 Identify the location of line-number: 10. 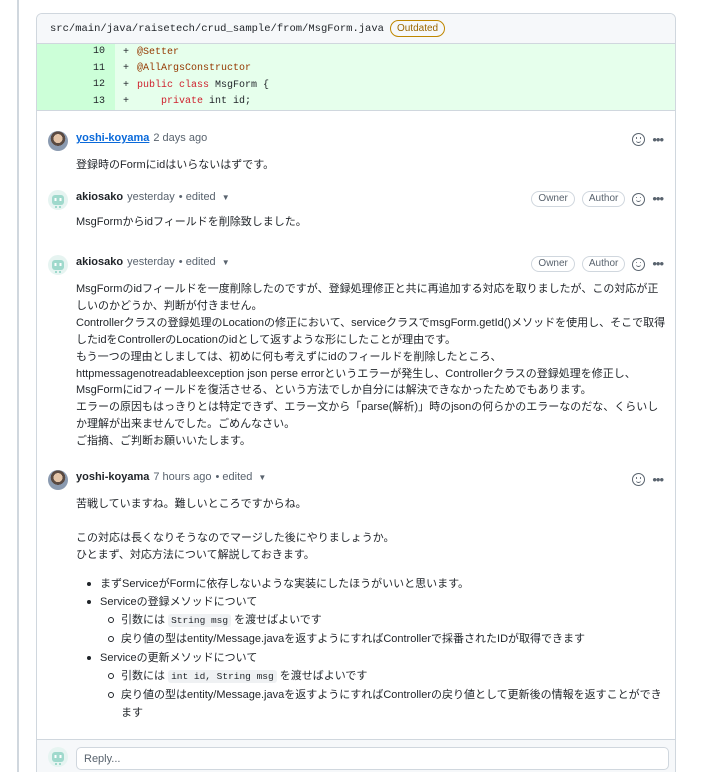
(76, 52).